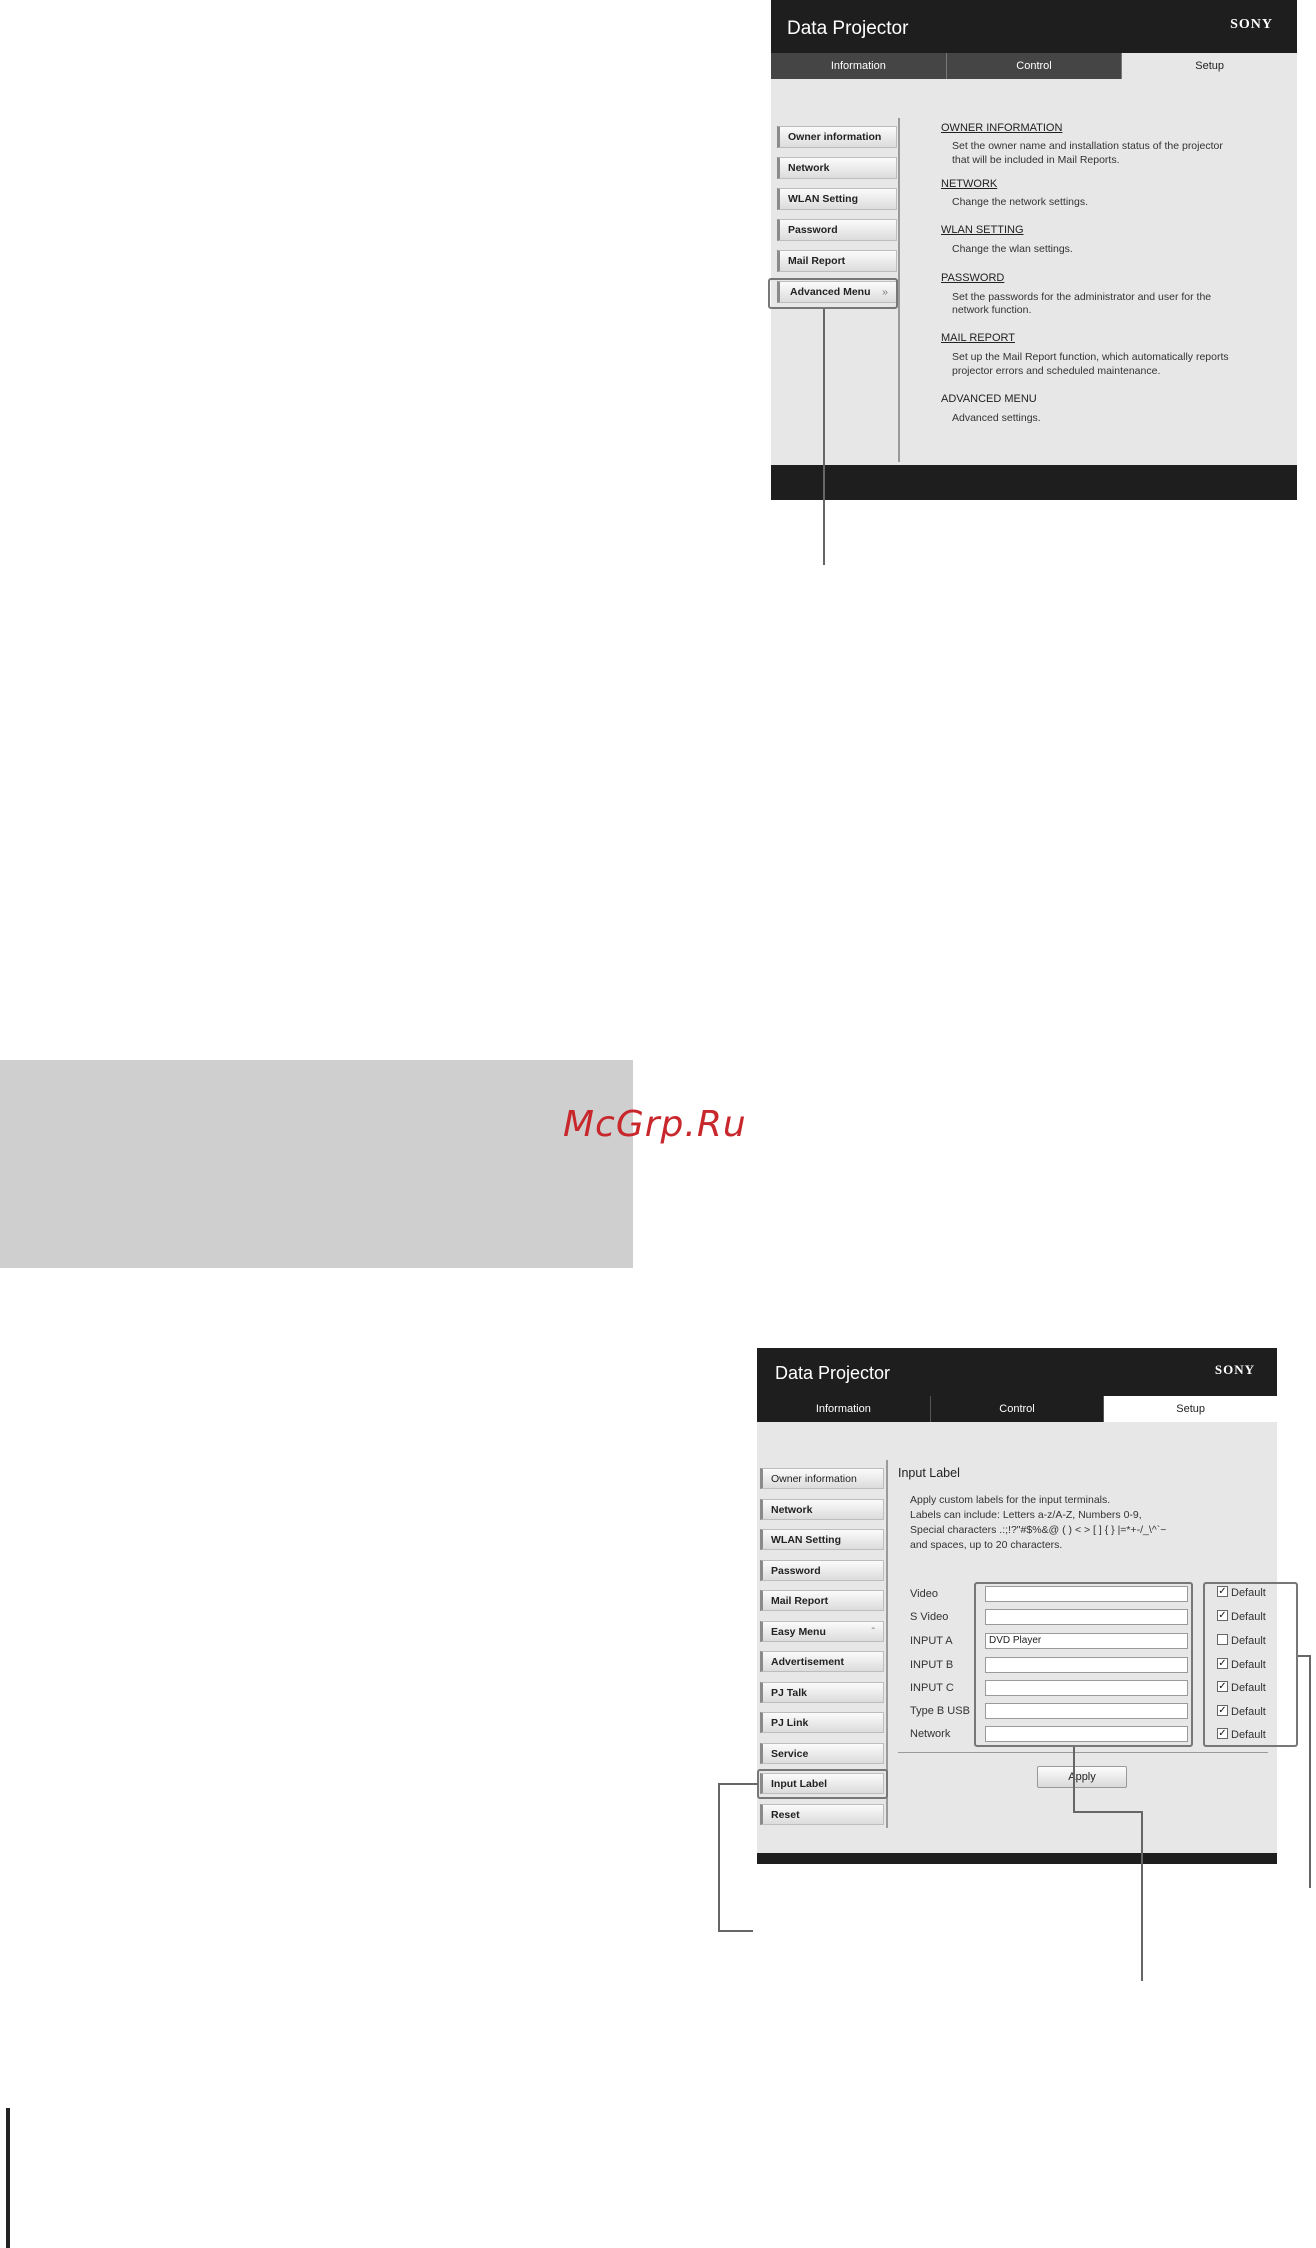 Image resolution: width=1316 pixels, height=2248 pixels. Describe the element at coordinates (1001, 128) in the screenshot. I see `section-heading-owner-information: OWNER INFORMATION` at that location.